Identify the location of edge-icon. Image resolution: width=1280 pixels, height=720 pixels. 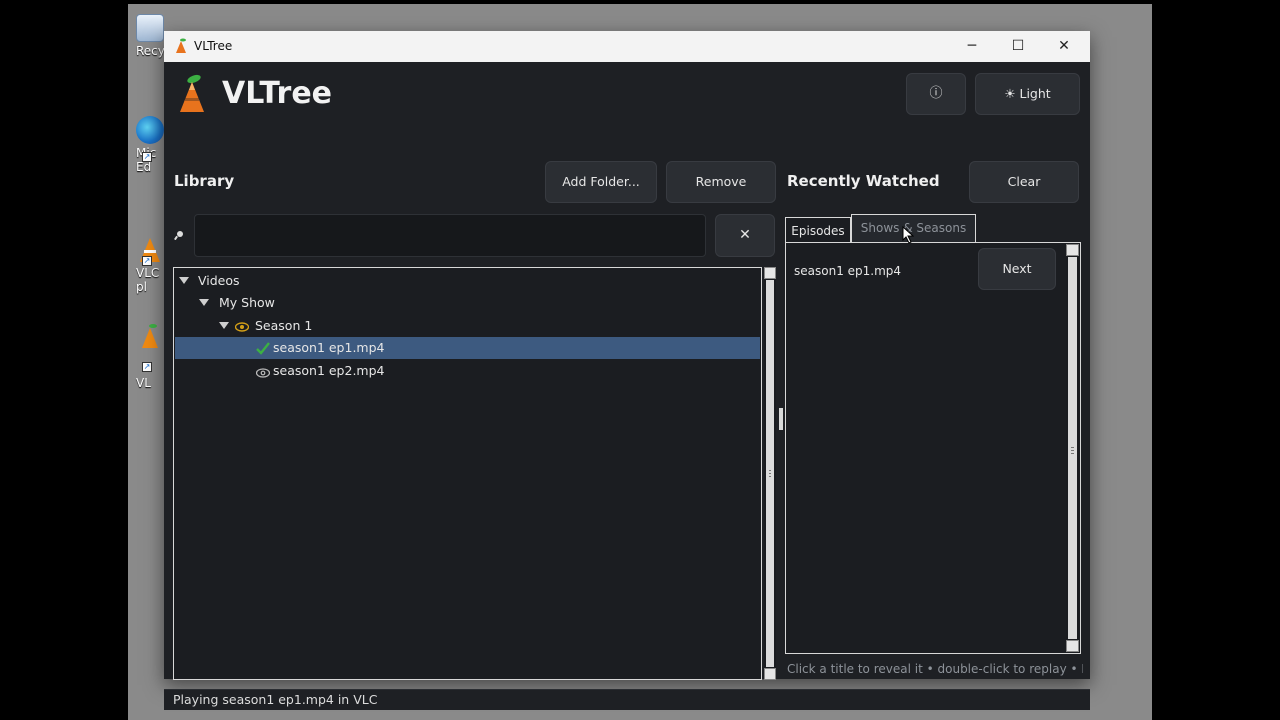
(150, 130).